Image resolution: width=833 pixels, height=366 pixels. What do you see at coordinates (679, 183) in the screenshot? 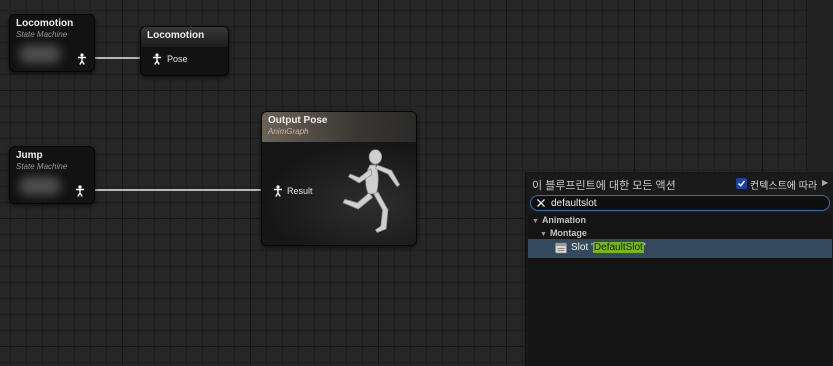
I see `action-menu-header: 이 블루프린트에 대한 모든 액션 컨텍스트에 따라 ▶` at bounding box center [679, 183].